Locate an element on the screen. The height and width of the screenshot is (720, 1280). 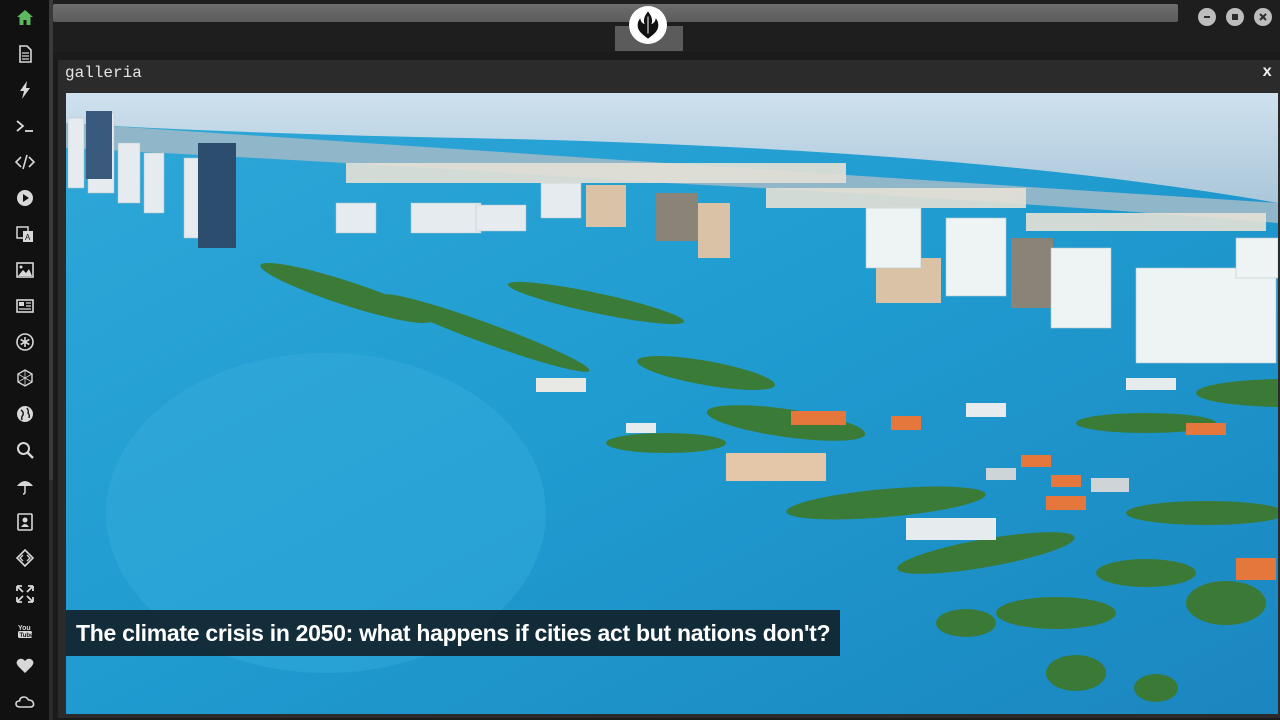
lightning-icon is located at coordinates (24, 90).